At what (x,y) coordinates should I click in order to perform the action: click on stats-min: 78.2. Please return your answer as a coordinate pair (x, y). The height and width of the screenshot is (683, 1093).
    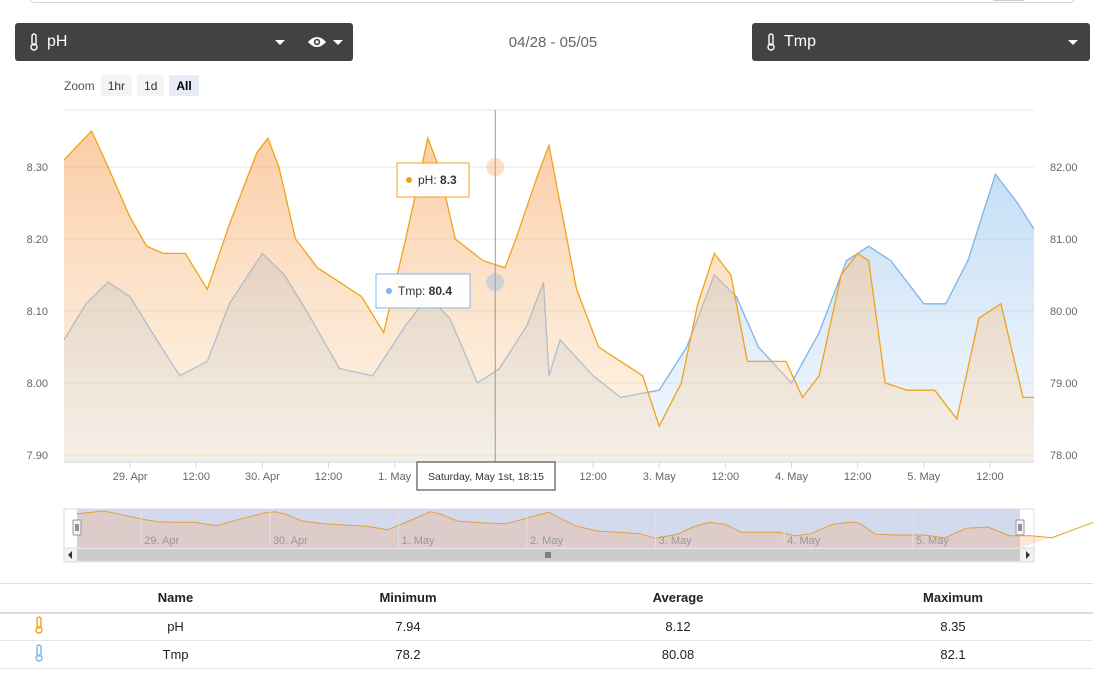
    Looking at the image, I should click on (408, 654).